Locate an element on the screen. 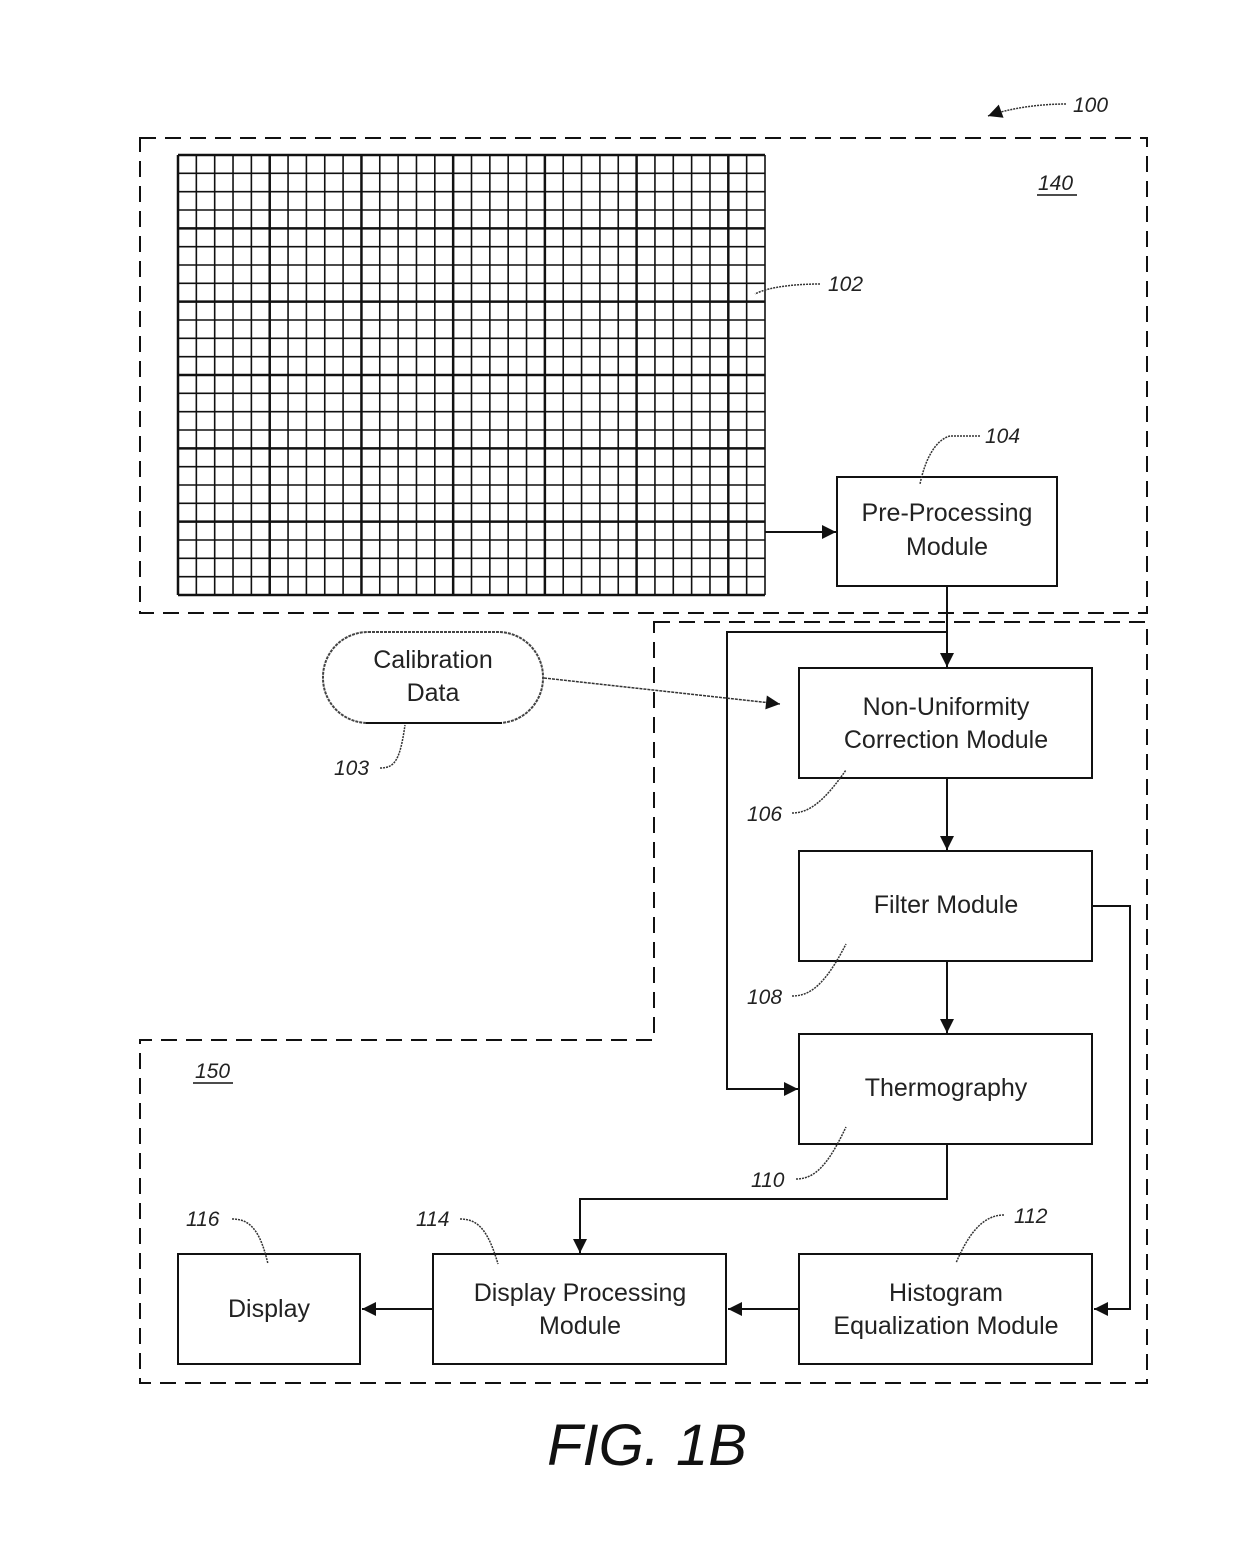 The height and width of the screenshot is (1553, 1240). system-ref-leader is located at coordinates (1027, 110).